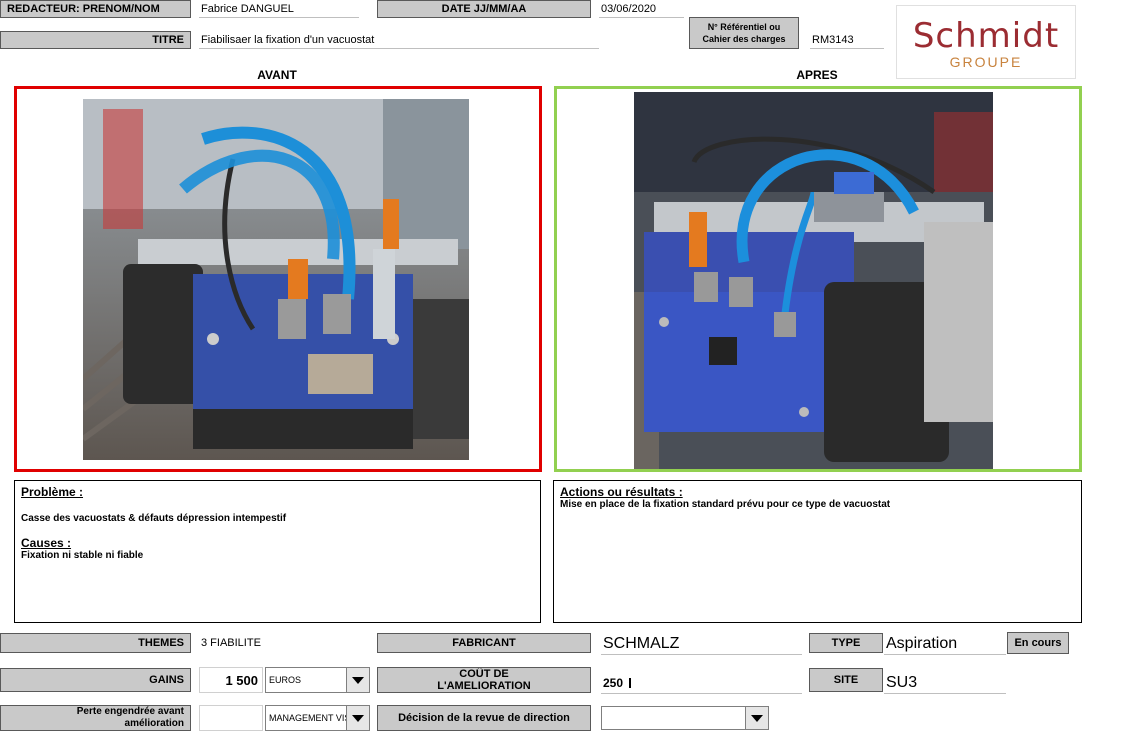 This screenshot has width=1126, height=739. I want to click on cout-value-text: 250, so click(613, 682).